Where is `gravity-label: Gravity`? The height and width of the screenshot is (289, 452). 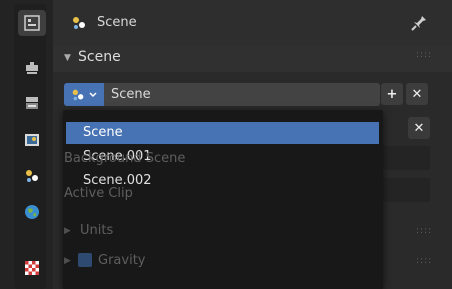
gravity-label: Gravity is located at coordinates (122, 260).